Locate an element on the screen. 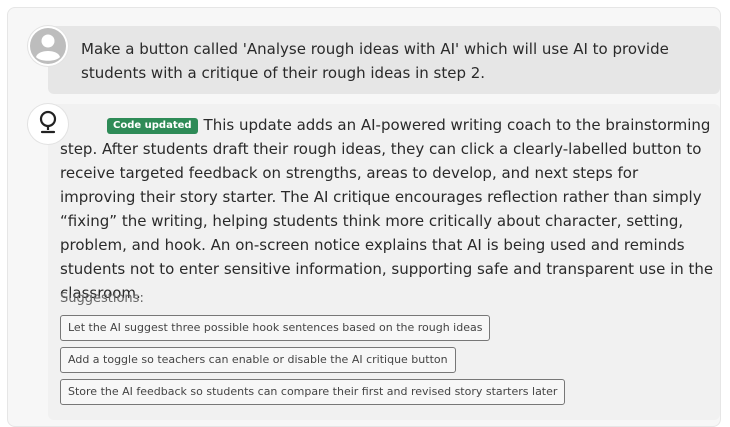 The height and width of the screenshot is (427, 730). suggestions-label: Suggestions: is located at coordinates (102, 298).